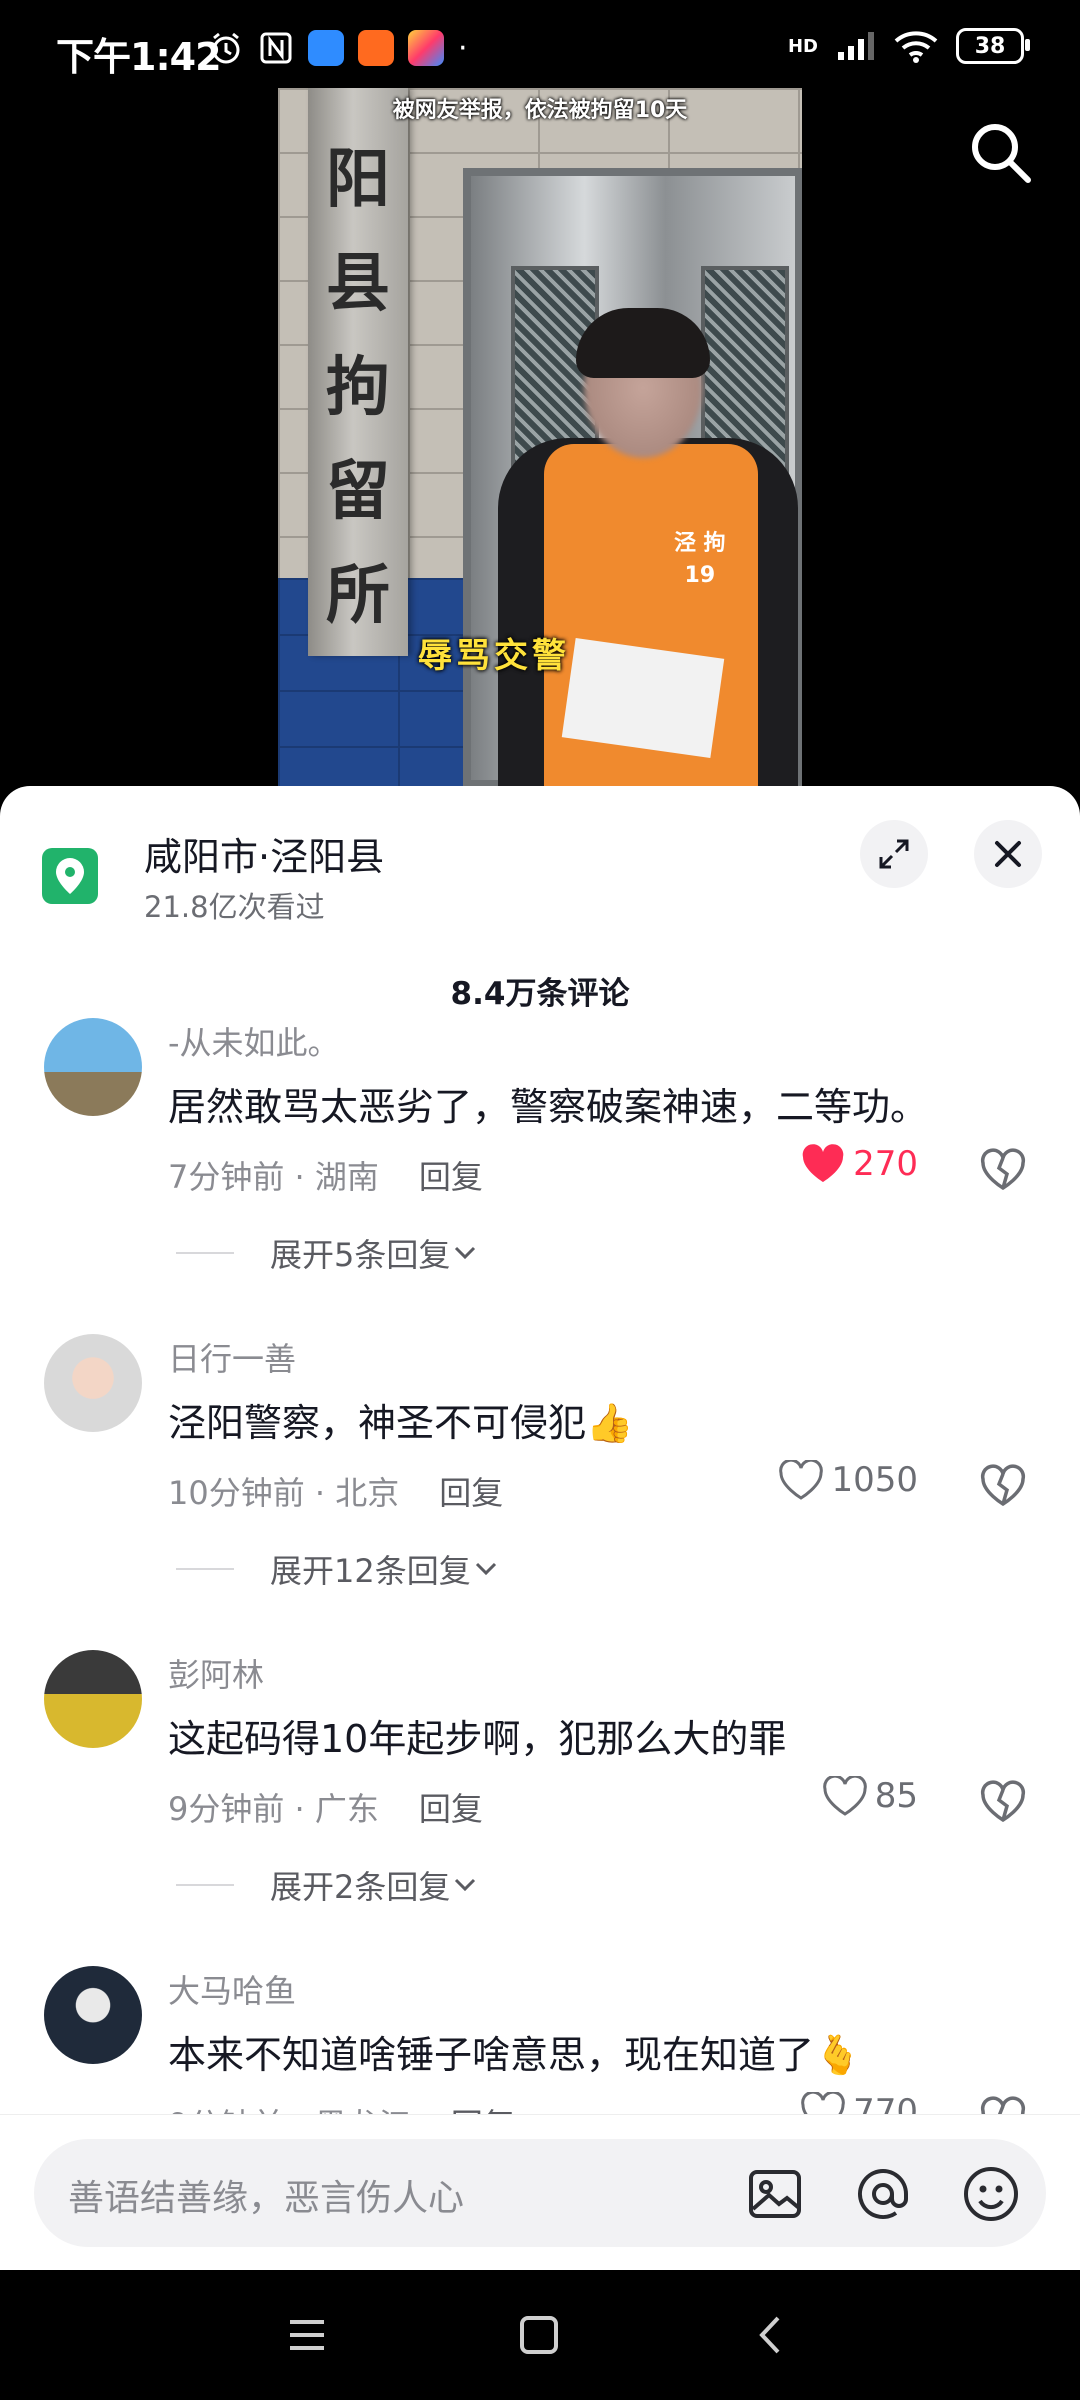 This screenshot has height=2400, width=1080. I want to click on search-icon, so click(1001, 153).